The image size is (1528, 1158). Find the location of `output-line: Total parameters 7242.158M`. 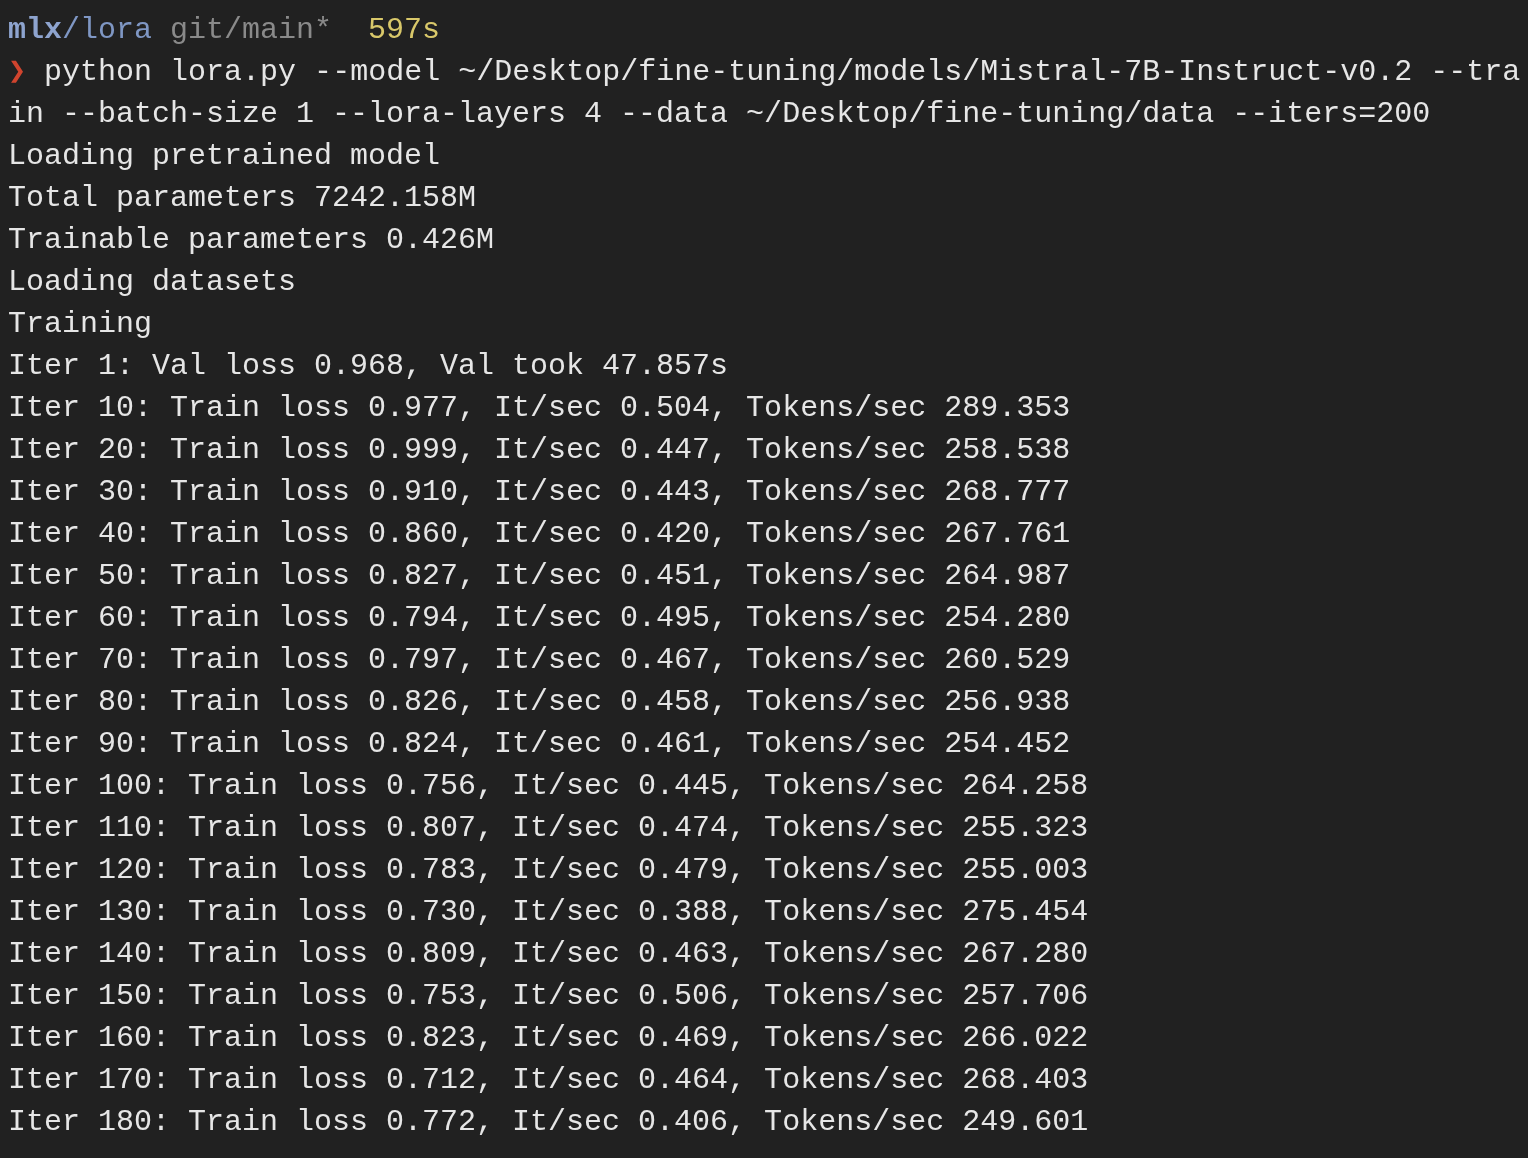

output-line: Total parameters 7242.158M is located at coordinates (242, 198).